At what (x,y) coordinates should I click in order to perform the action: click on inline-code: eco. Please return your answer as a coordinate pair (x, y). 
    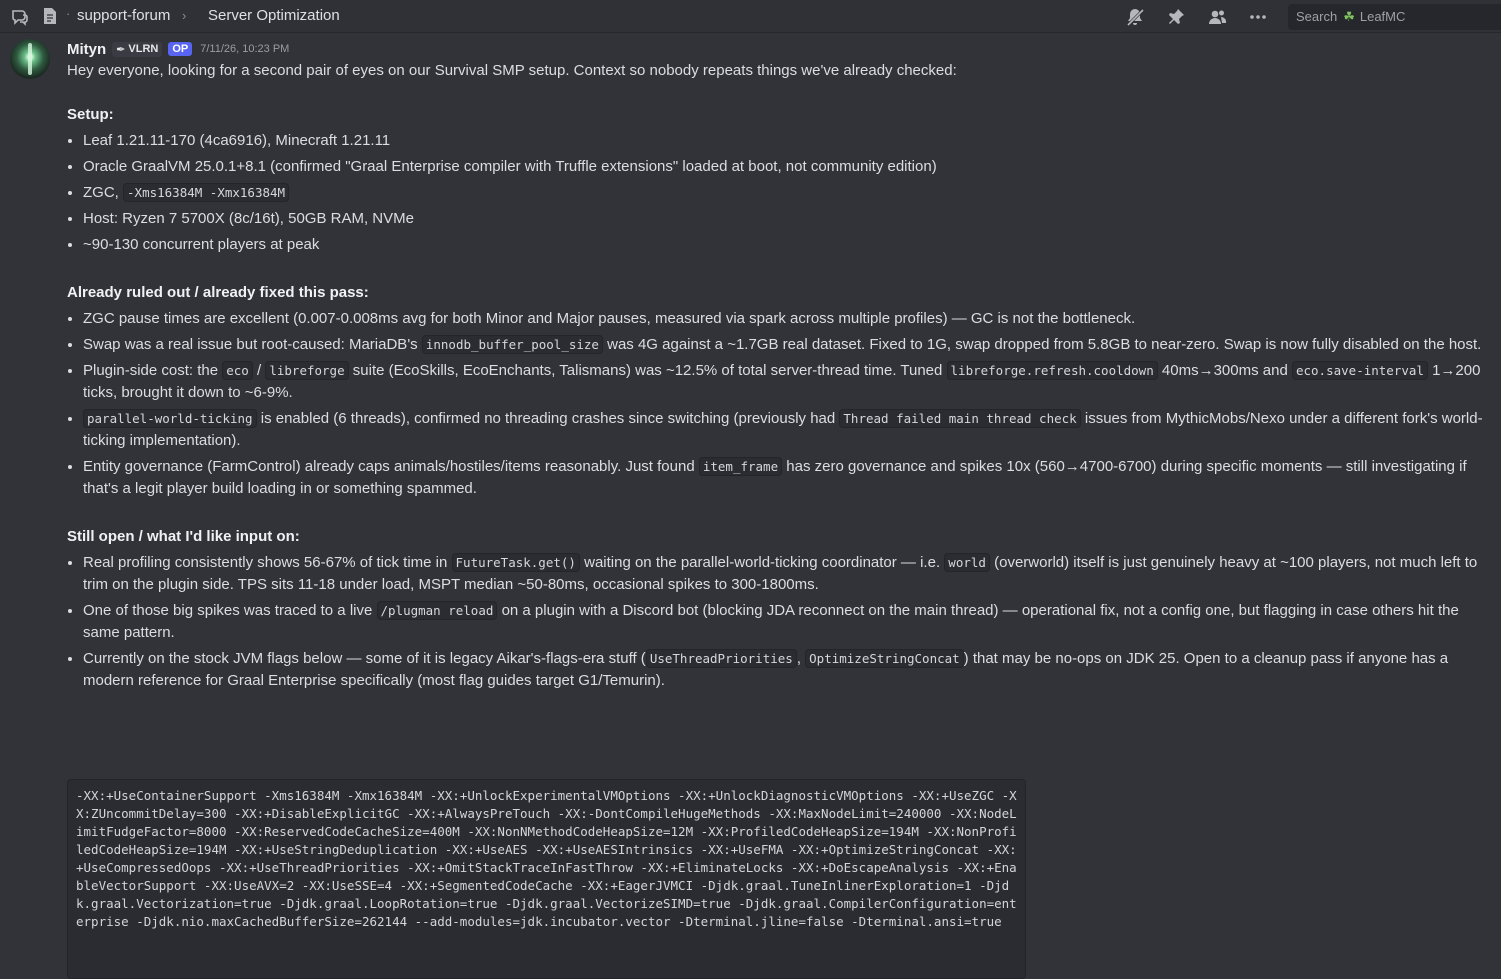
    Looking at the image, I should click on (237, 370).